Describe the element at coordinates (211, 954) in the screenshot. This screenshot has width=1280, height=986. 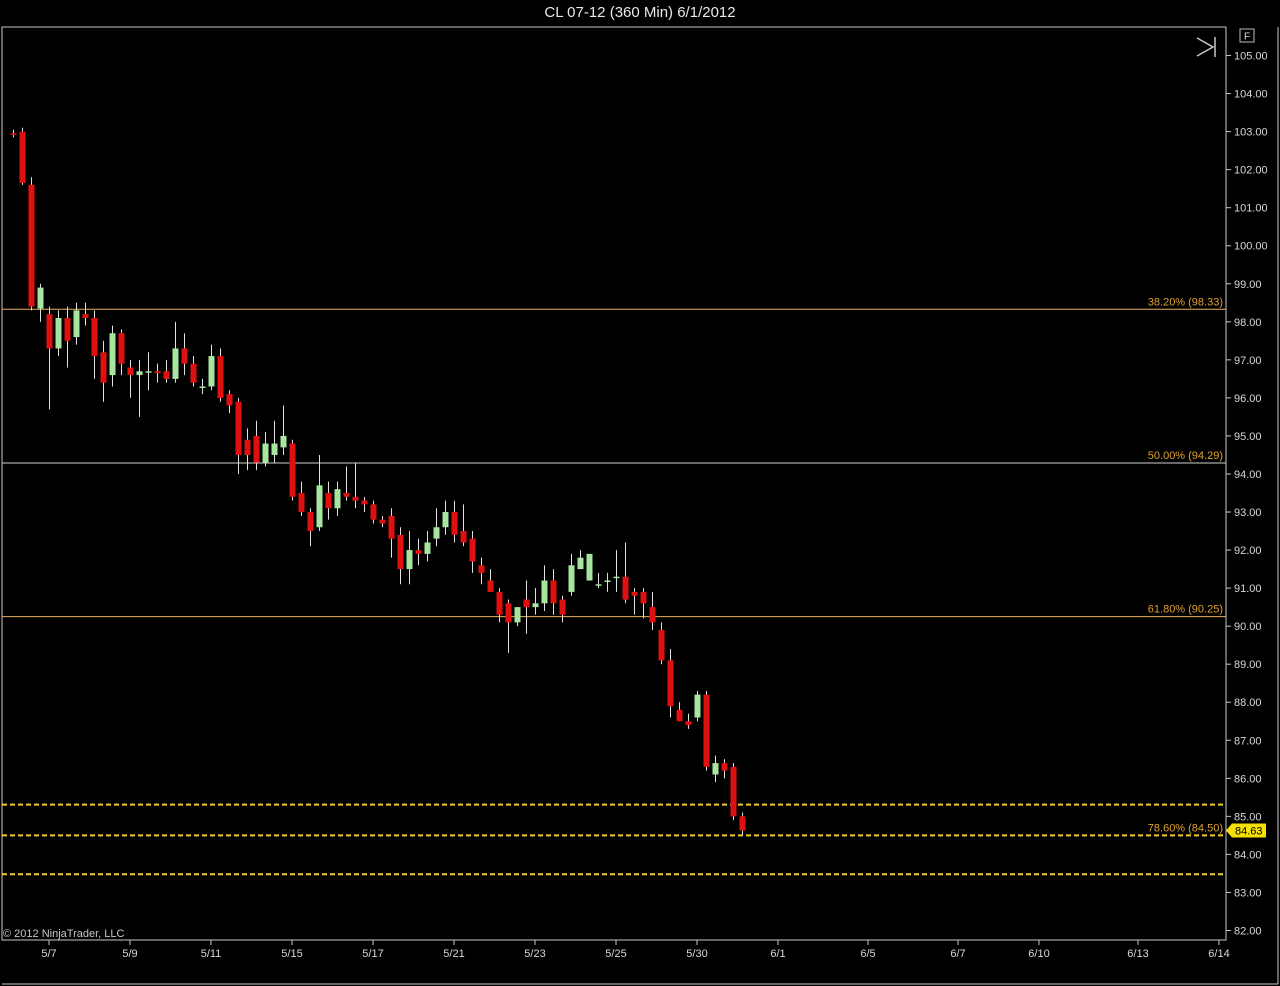
I see `x-tick-label: 5/11` at that location.